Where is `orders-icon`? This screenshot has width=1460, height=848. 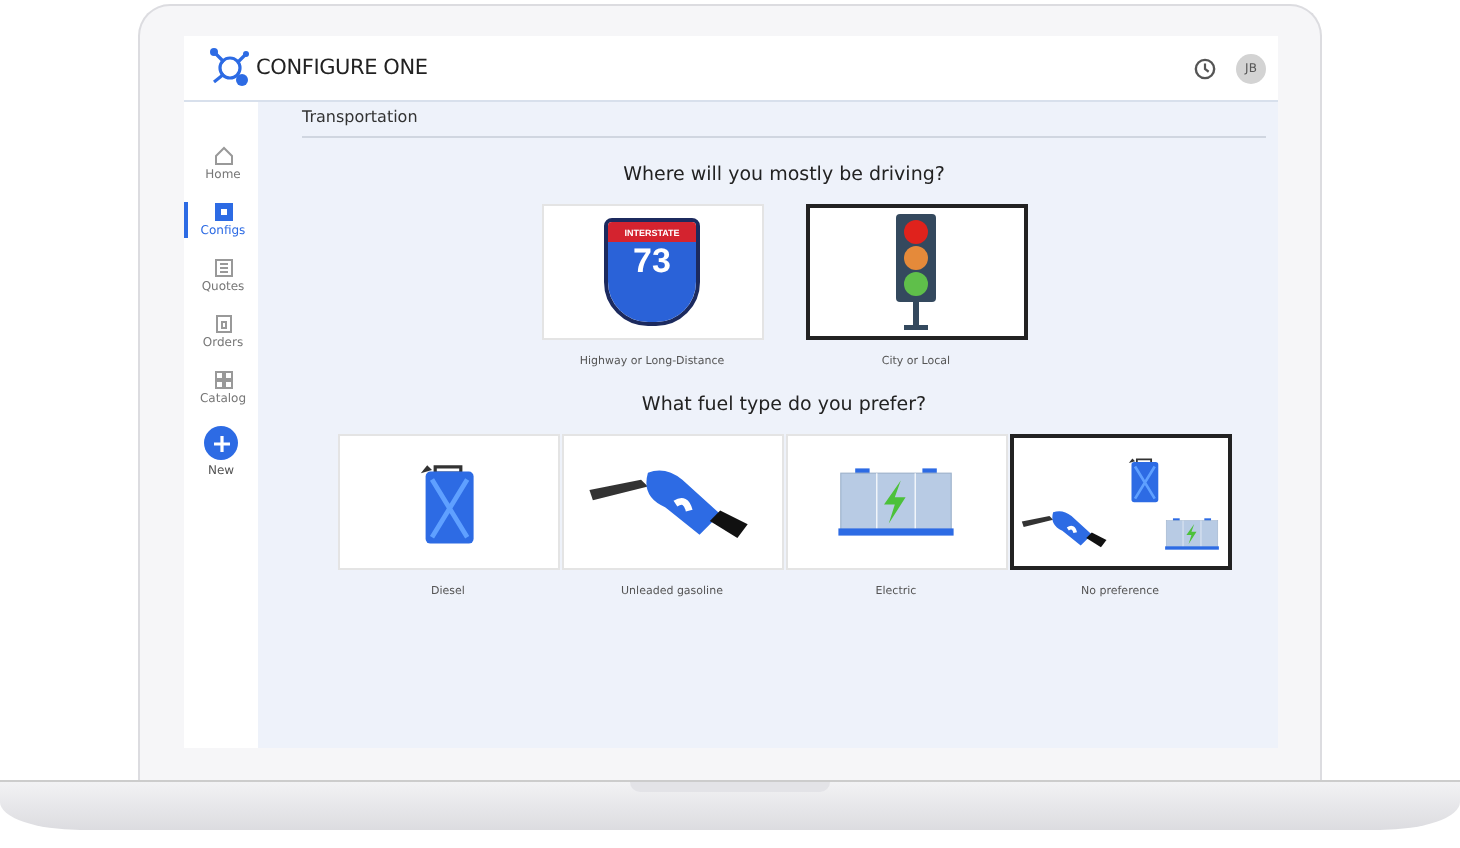
orders-icon is located at coordinates (223, 324).